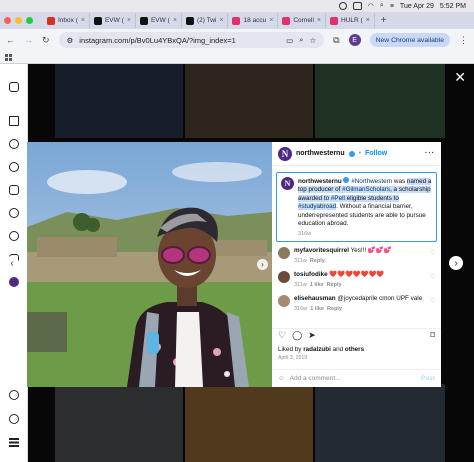 Image resolution: width=474 pixels, height=462 pixels. I want to click on likes-others-link: others, so click(354, 349).